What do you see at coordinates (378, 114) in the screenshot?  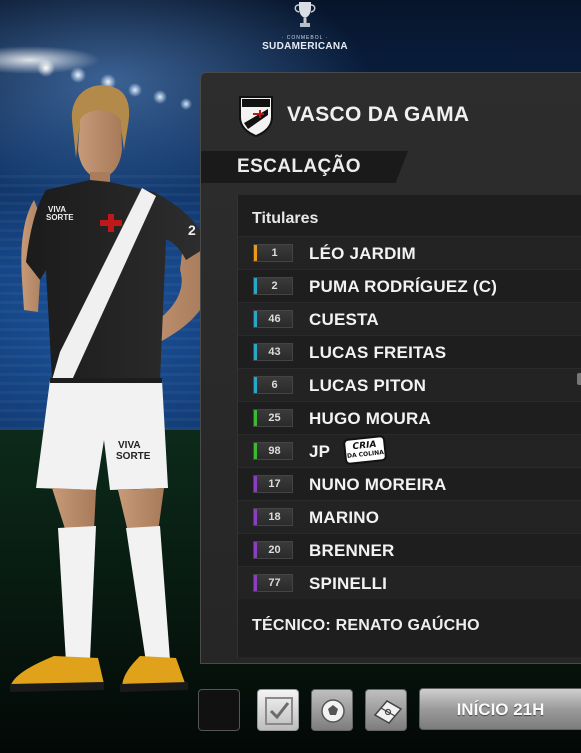 I see `club-name: VASCO DA GAMA` at bounding box center [378, 114].